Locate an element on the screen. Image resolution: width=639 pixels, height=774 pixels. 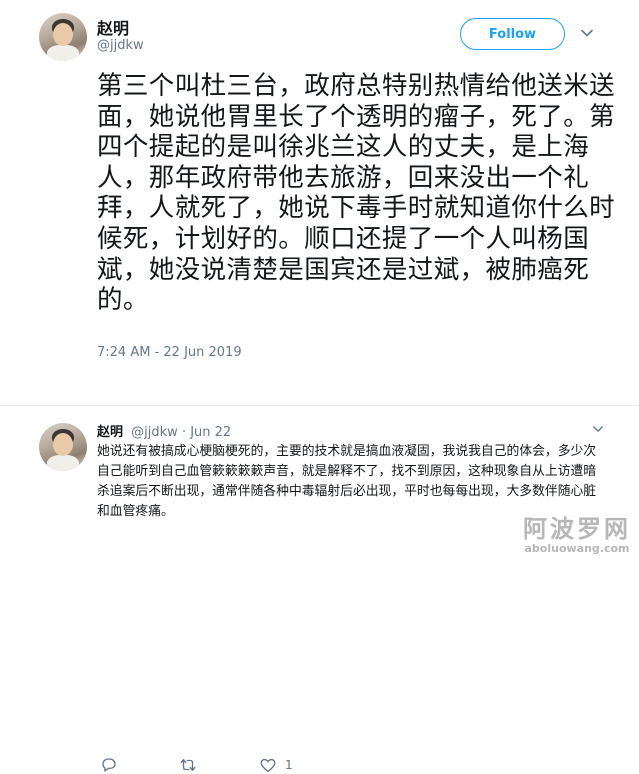
follow-button: Follow is located at coordinates (512, 34).